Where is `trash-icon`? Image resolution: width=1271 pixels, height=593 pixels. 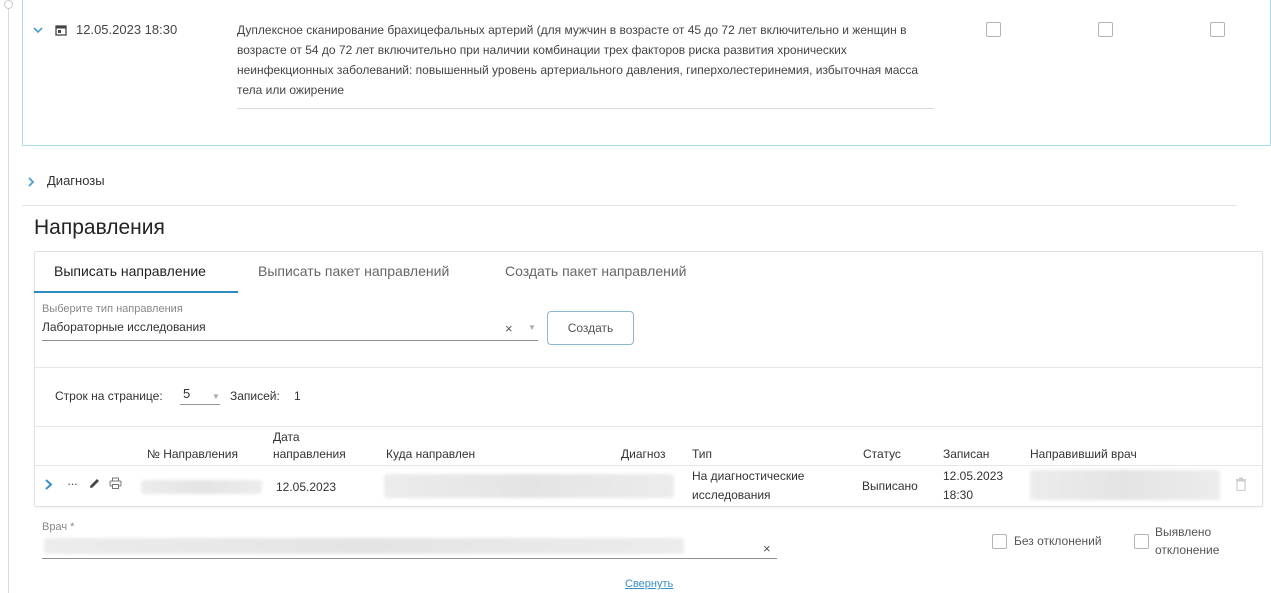 trash-icon is located at coordinates (1241, 484).